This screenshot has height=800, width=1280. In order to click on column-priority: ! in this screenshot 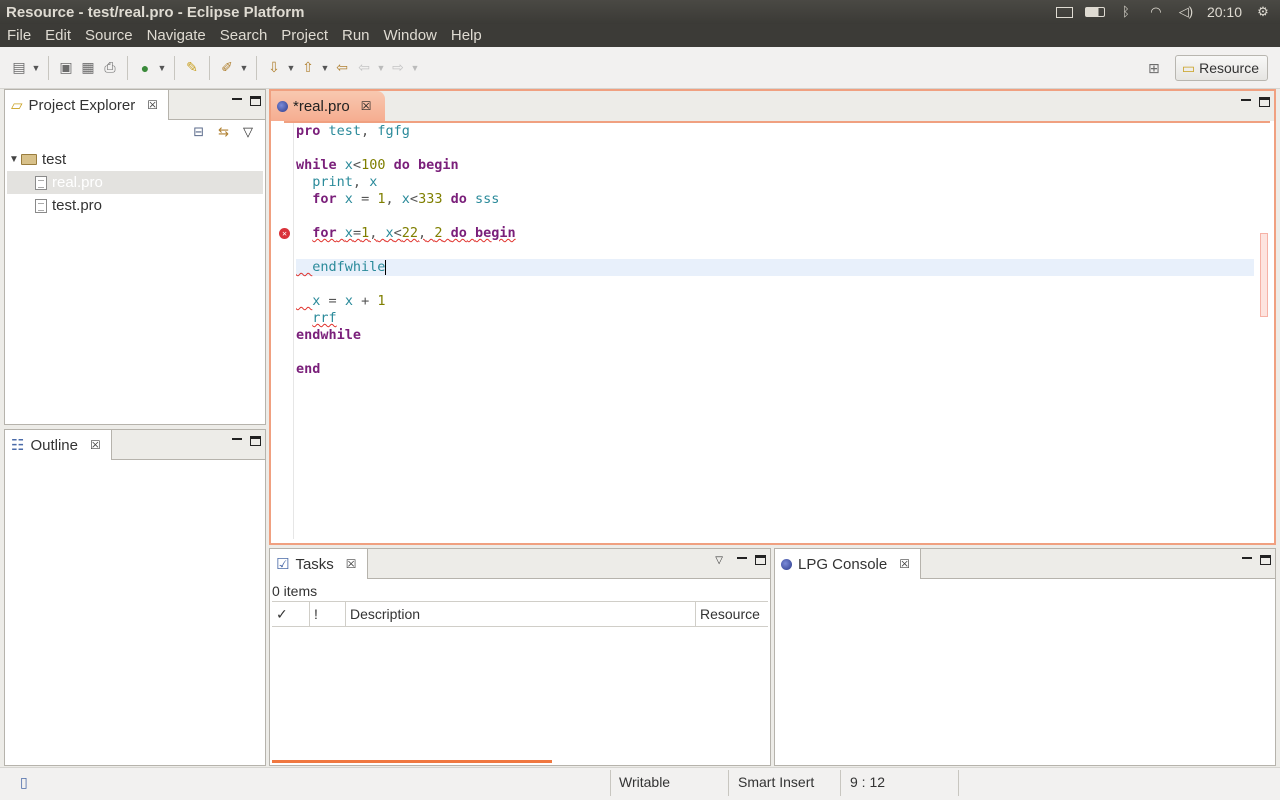, I will do `click(328, 614)`.